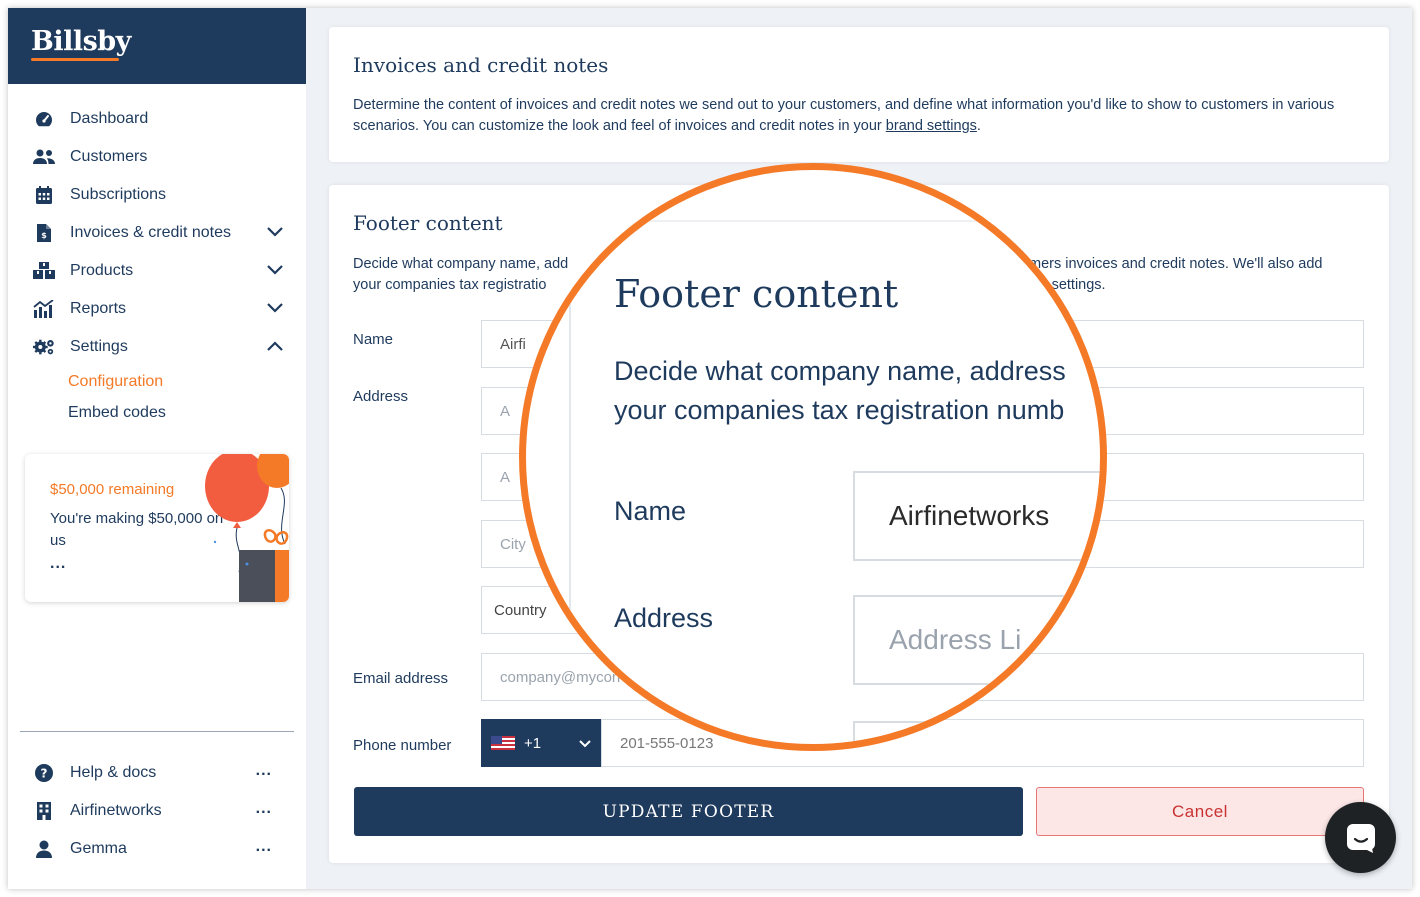 The width and height of the screenshot is (1420, 897). Describe the element at coordinates (44, 271) in the screenshot. I see `products-boxes-icon` at that location.